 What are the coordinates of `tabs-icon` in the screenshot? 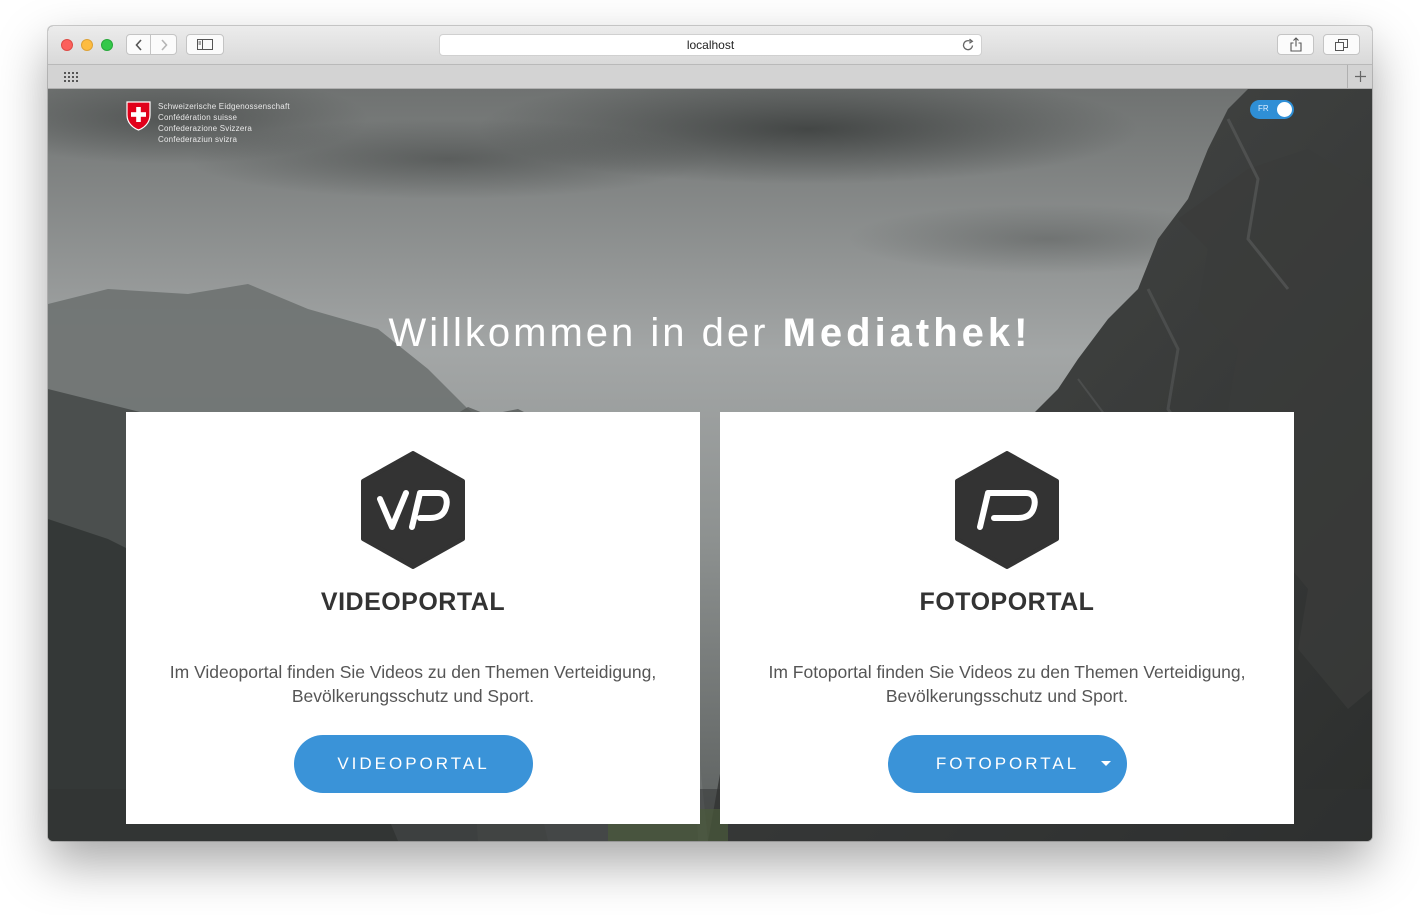 It's located at (1341, 44).